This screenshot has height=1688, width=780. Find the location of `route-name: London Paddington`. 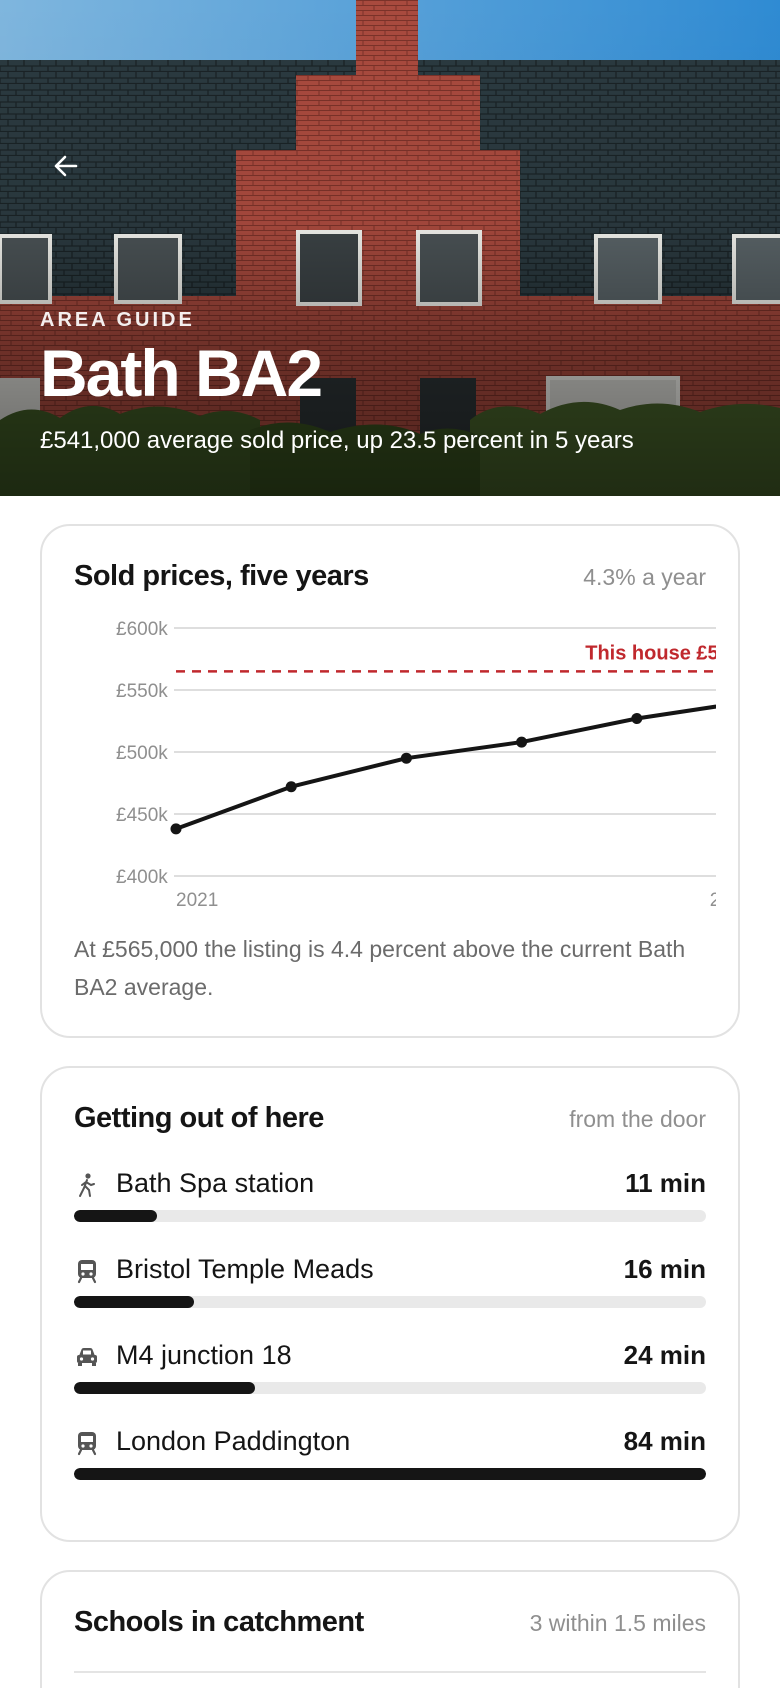

route-name: London Paddington is located at coordinates (233, 1441).